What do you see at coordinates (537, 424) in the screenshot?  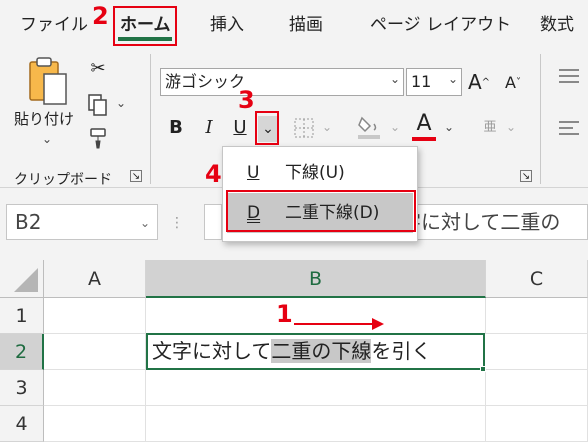 I see `cell-c4` at bounding box center [537, 424].